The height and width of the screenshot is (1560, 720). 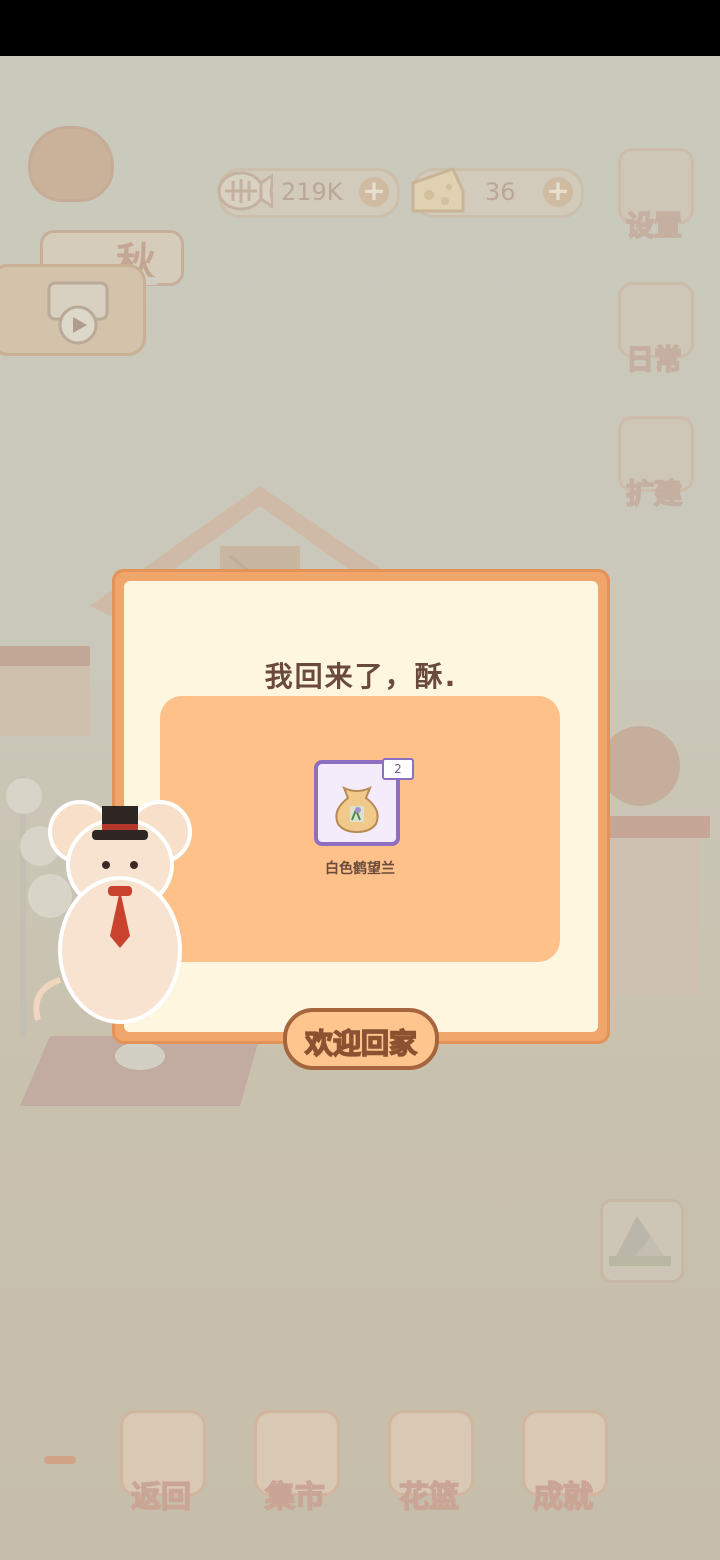 What do you see at coordinates (360, 28) in the screenshot?
I see `status-bar` at bounding box center [360, 28].